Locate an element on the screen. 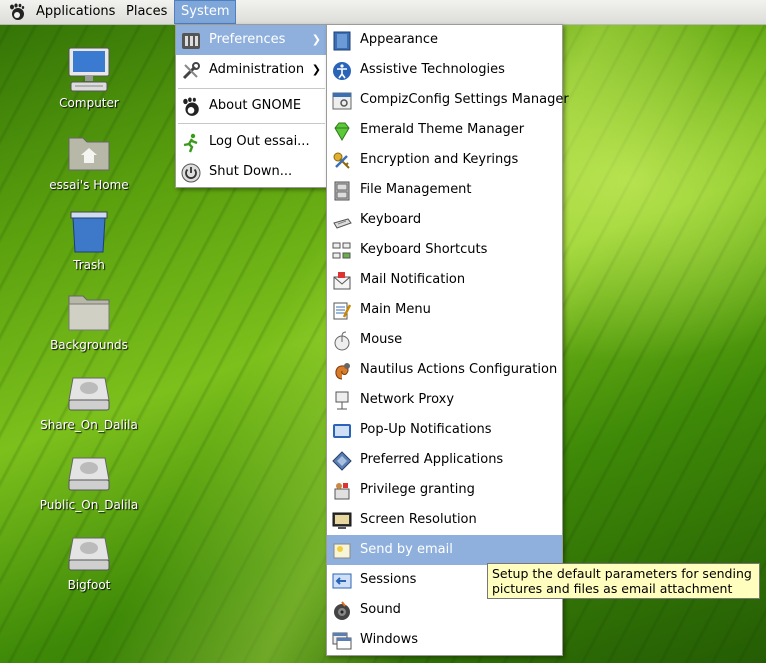 This screenshot has height=663, width=766. menu-item-emerald-theme-manager: Emerald Theme Manager is located at coordinates (444, 130).